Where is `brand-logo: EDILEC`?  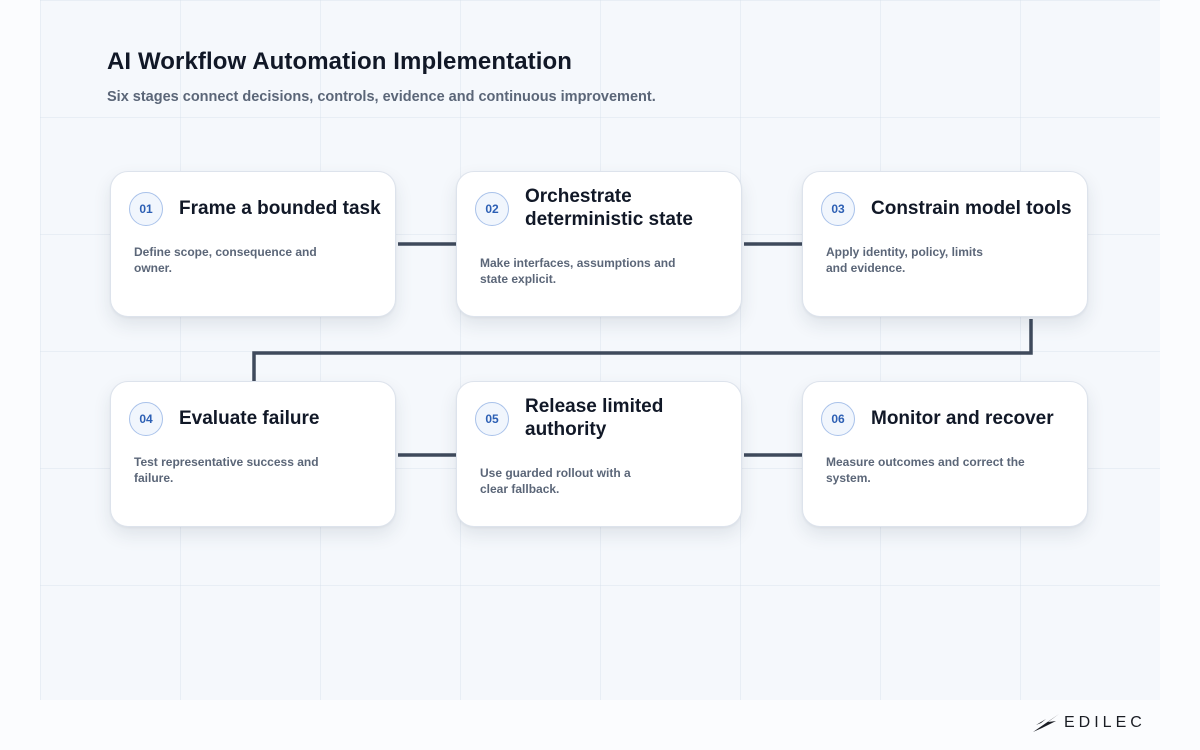 brand-logo: EDILEC is located at coordinates (1089, 723).